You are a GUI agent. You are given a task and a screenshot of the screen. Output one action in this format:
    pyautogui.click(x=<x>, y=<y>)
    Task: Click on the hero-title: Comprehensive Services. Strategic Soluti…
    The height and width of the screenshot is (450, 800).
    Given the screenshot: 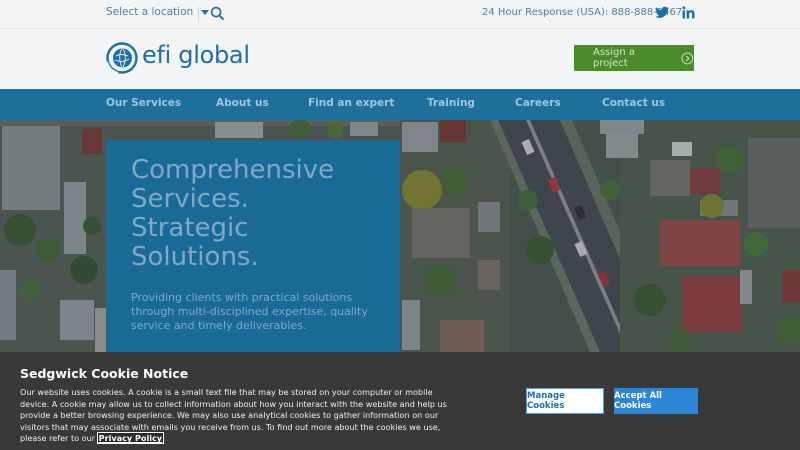 What is the action you would take?
    pyautogui.click(x=251, y=214)
    